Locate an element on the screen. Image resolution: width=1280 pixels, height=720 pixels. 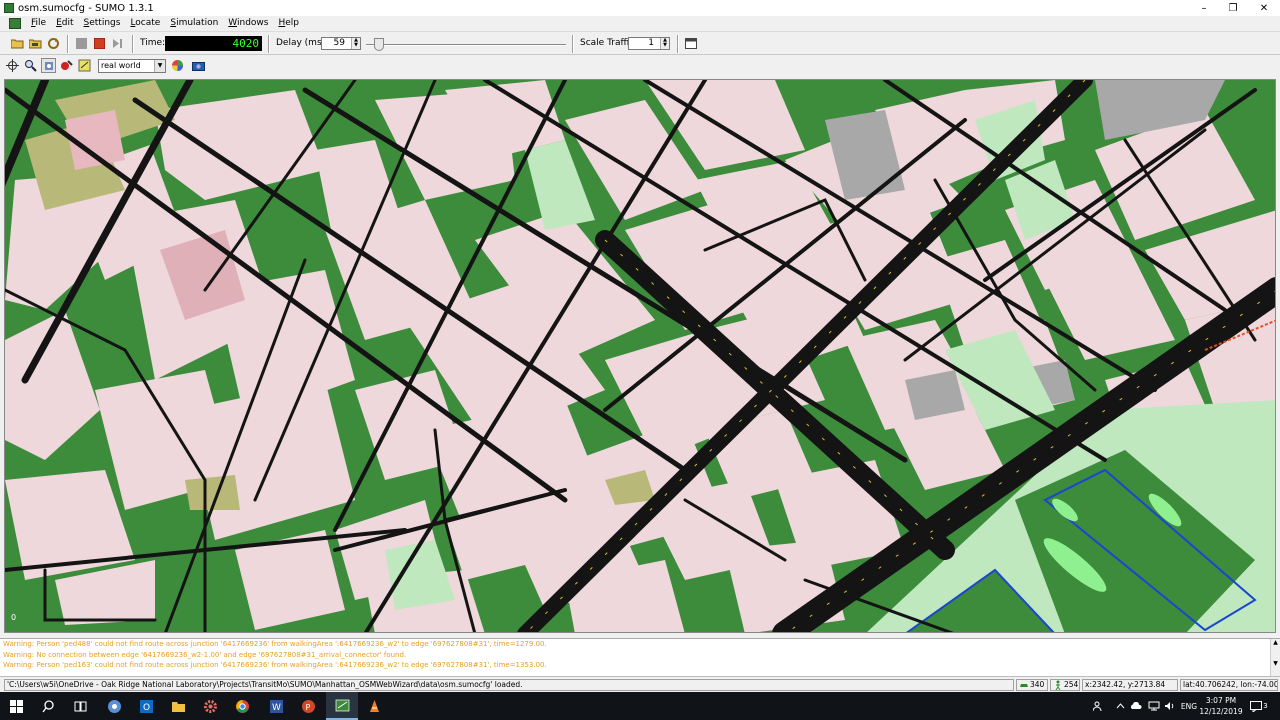
screenshot-button is located at coordinates (198, 65).